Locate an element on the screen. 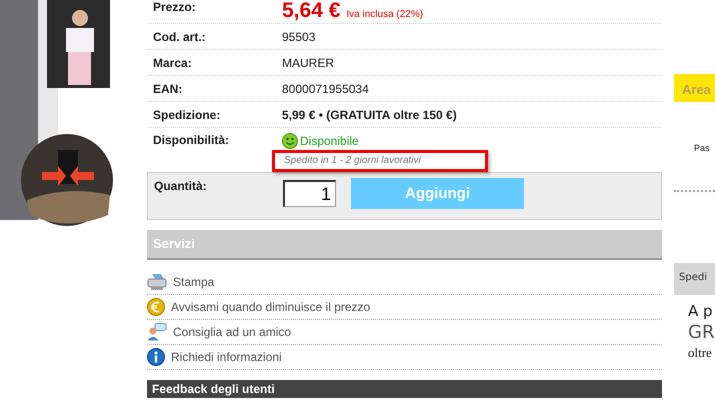 The height and width of the screenshot is (405, 715). service-link: Avvisami quando diminuisce il prezzo is located at coordinates (270, 307).